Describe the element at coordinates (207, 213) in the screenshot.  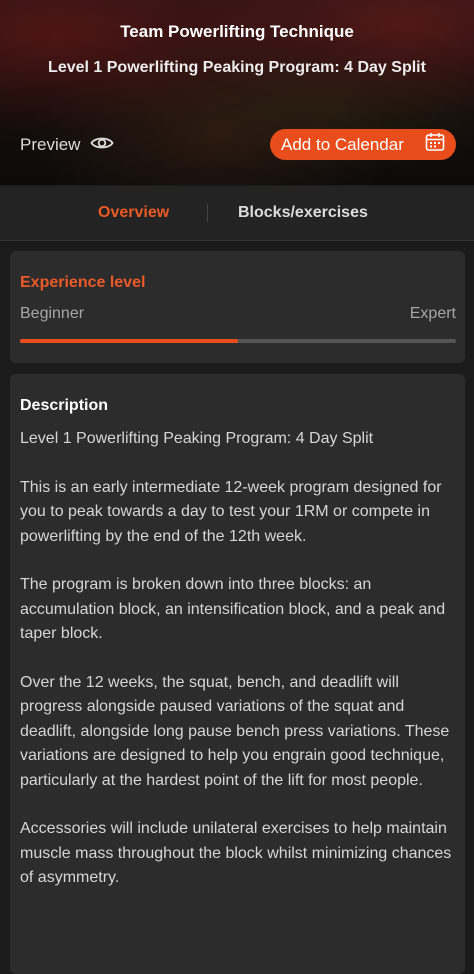
I see `tab-divider` at that location.